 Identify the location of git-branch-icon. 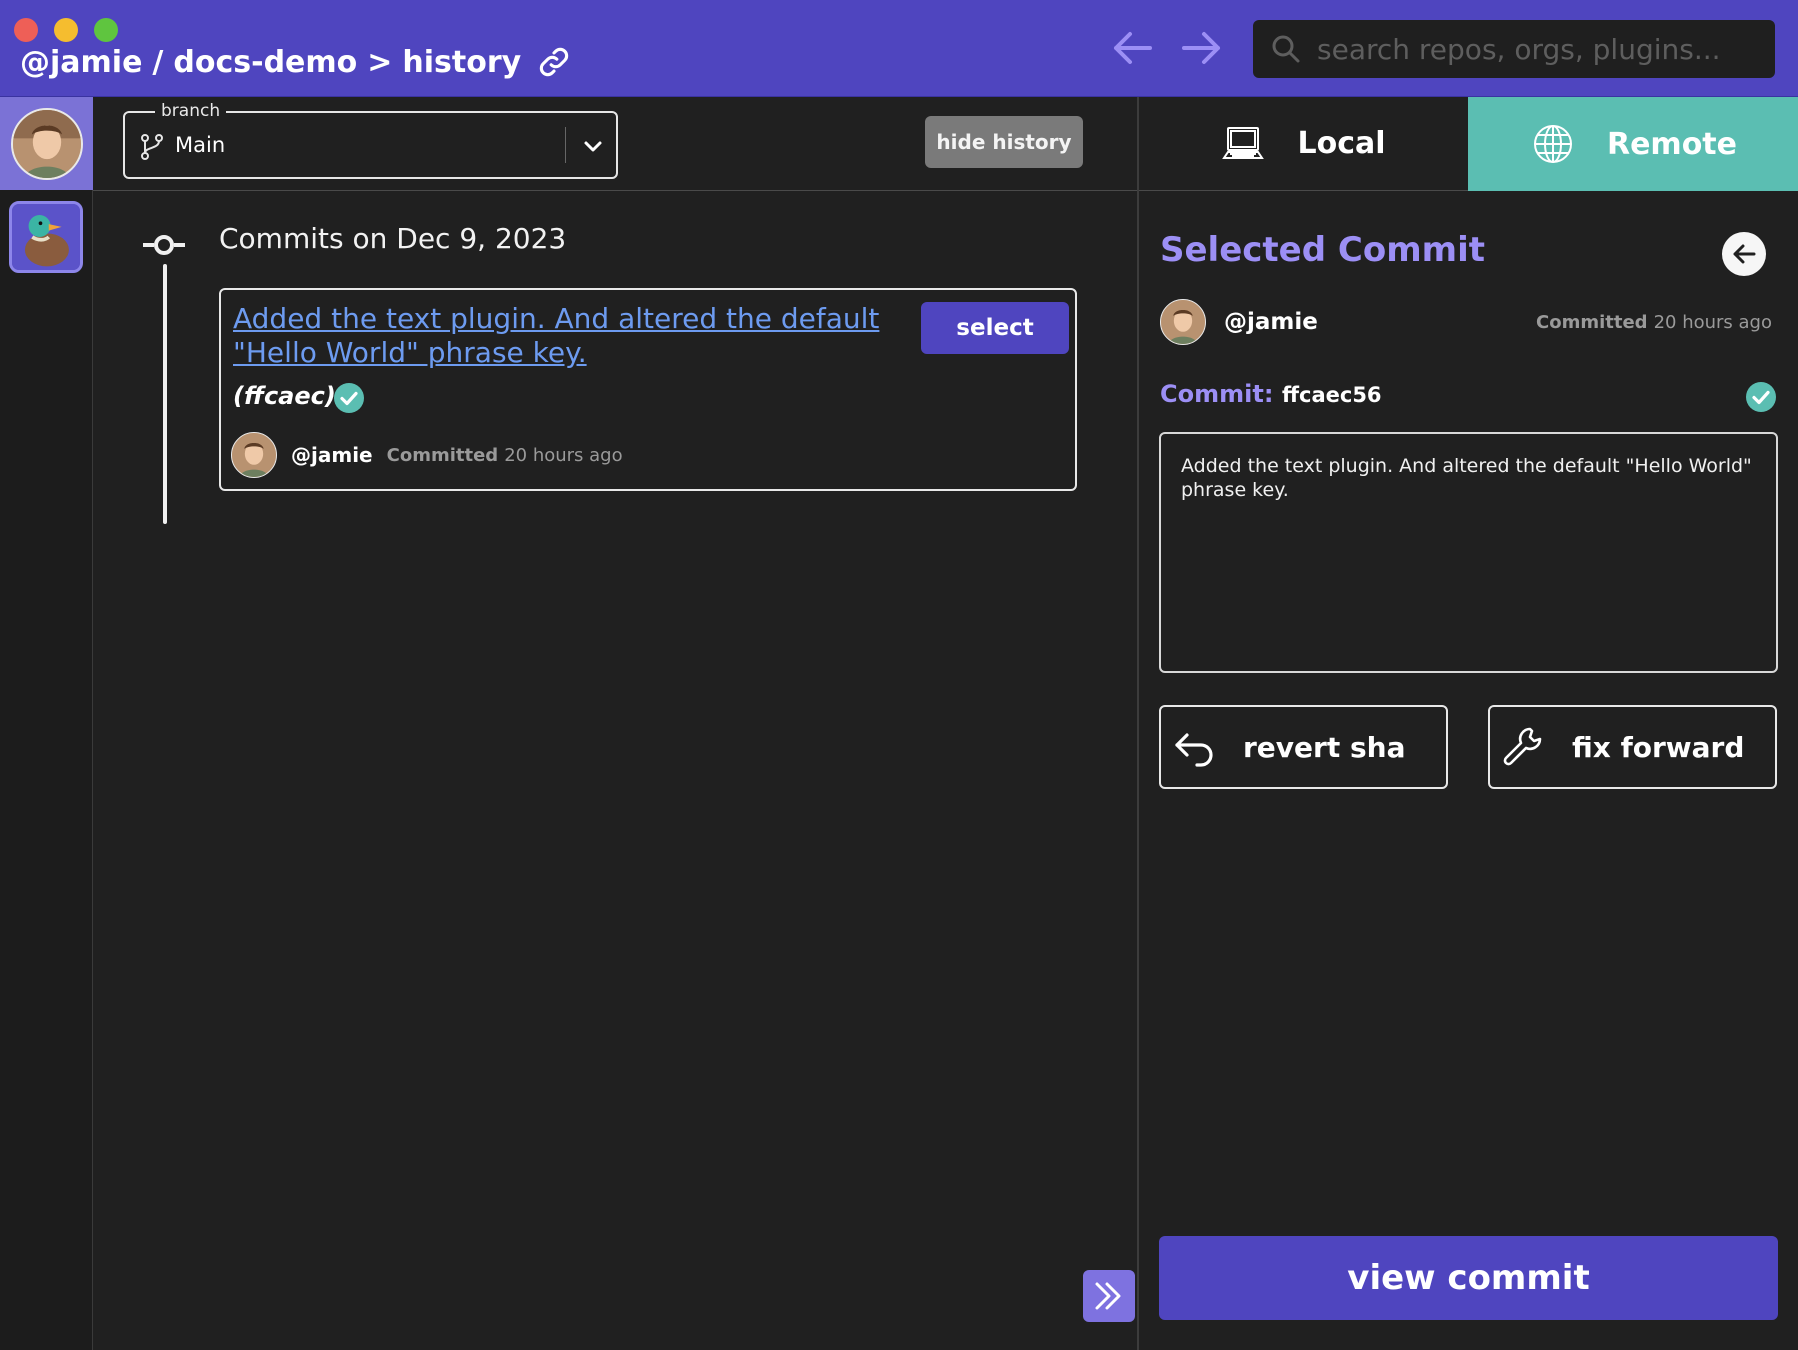
(152, 147).